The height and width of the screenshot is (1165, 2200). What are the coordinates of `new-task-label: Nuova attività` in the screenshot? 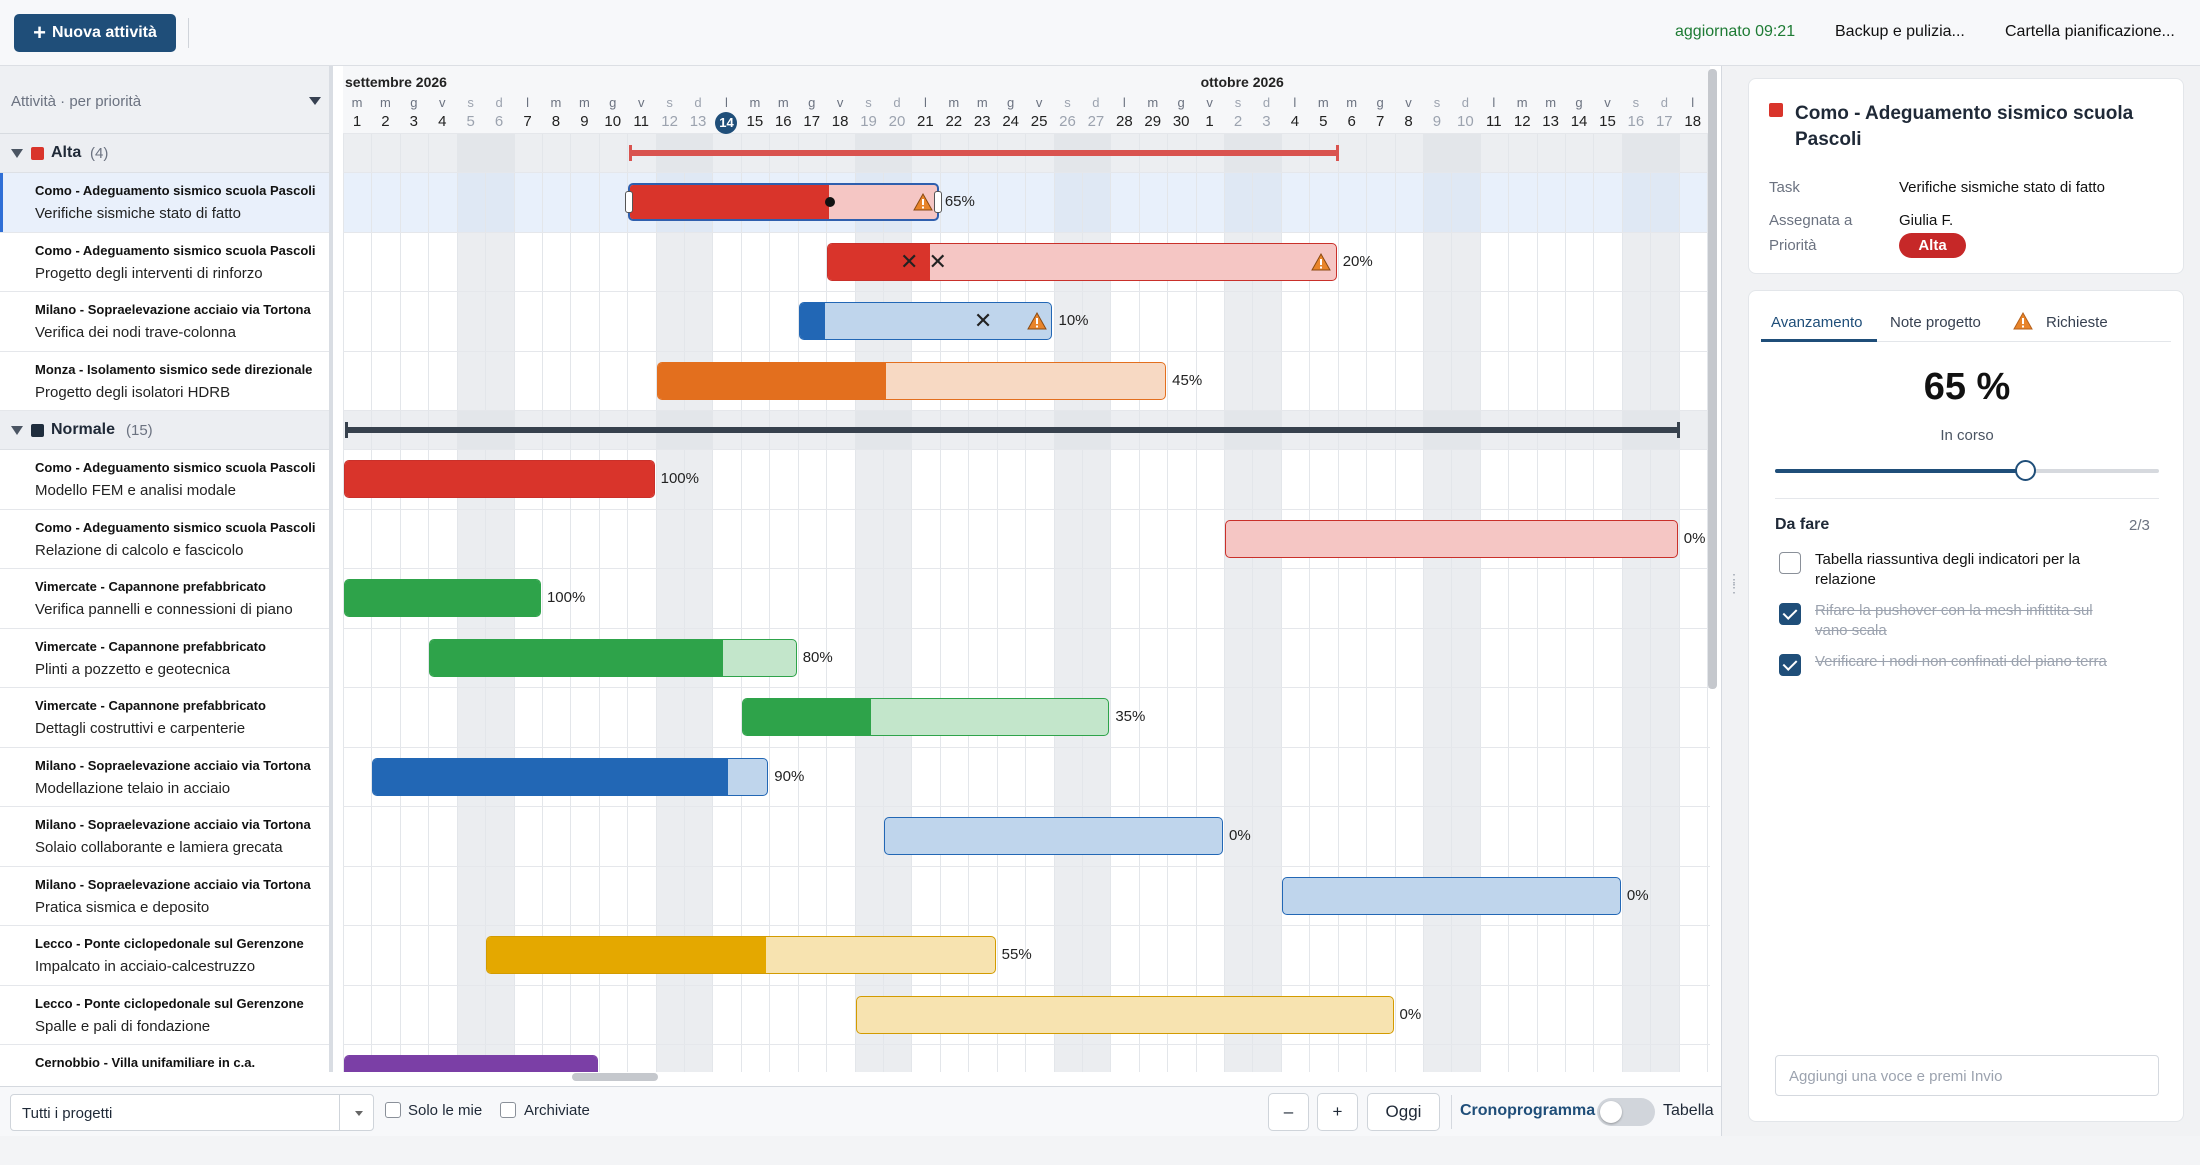 It's located at (104, 32).